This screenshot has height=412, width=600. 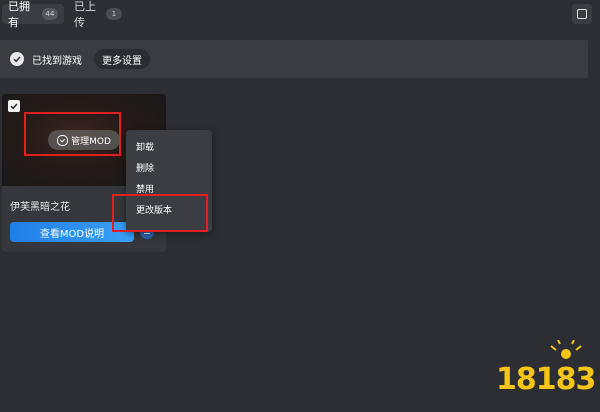 I want to click on tab-uploaded: 已上传 1, so click(x=98, y=14).